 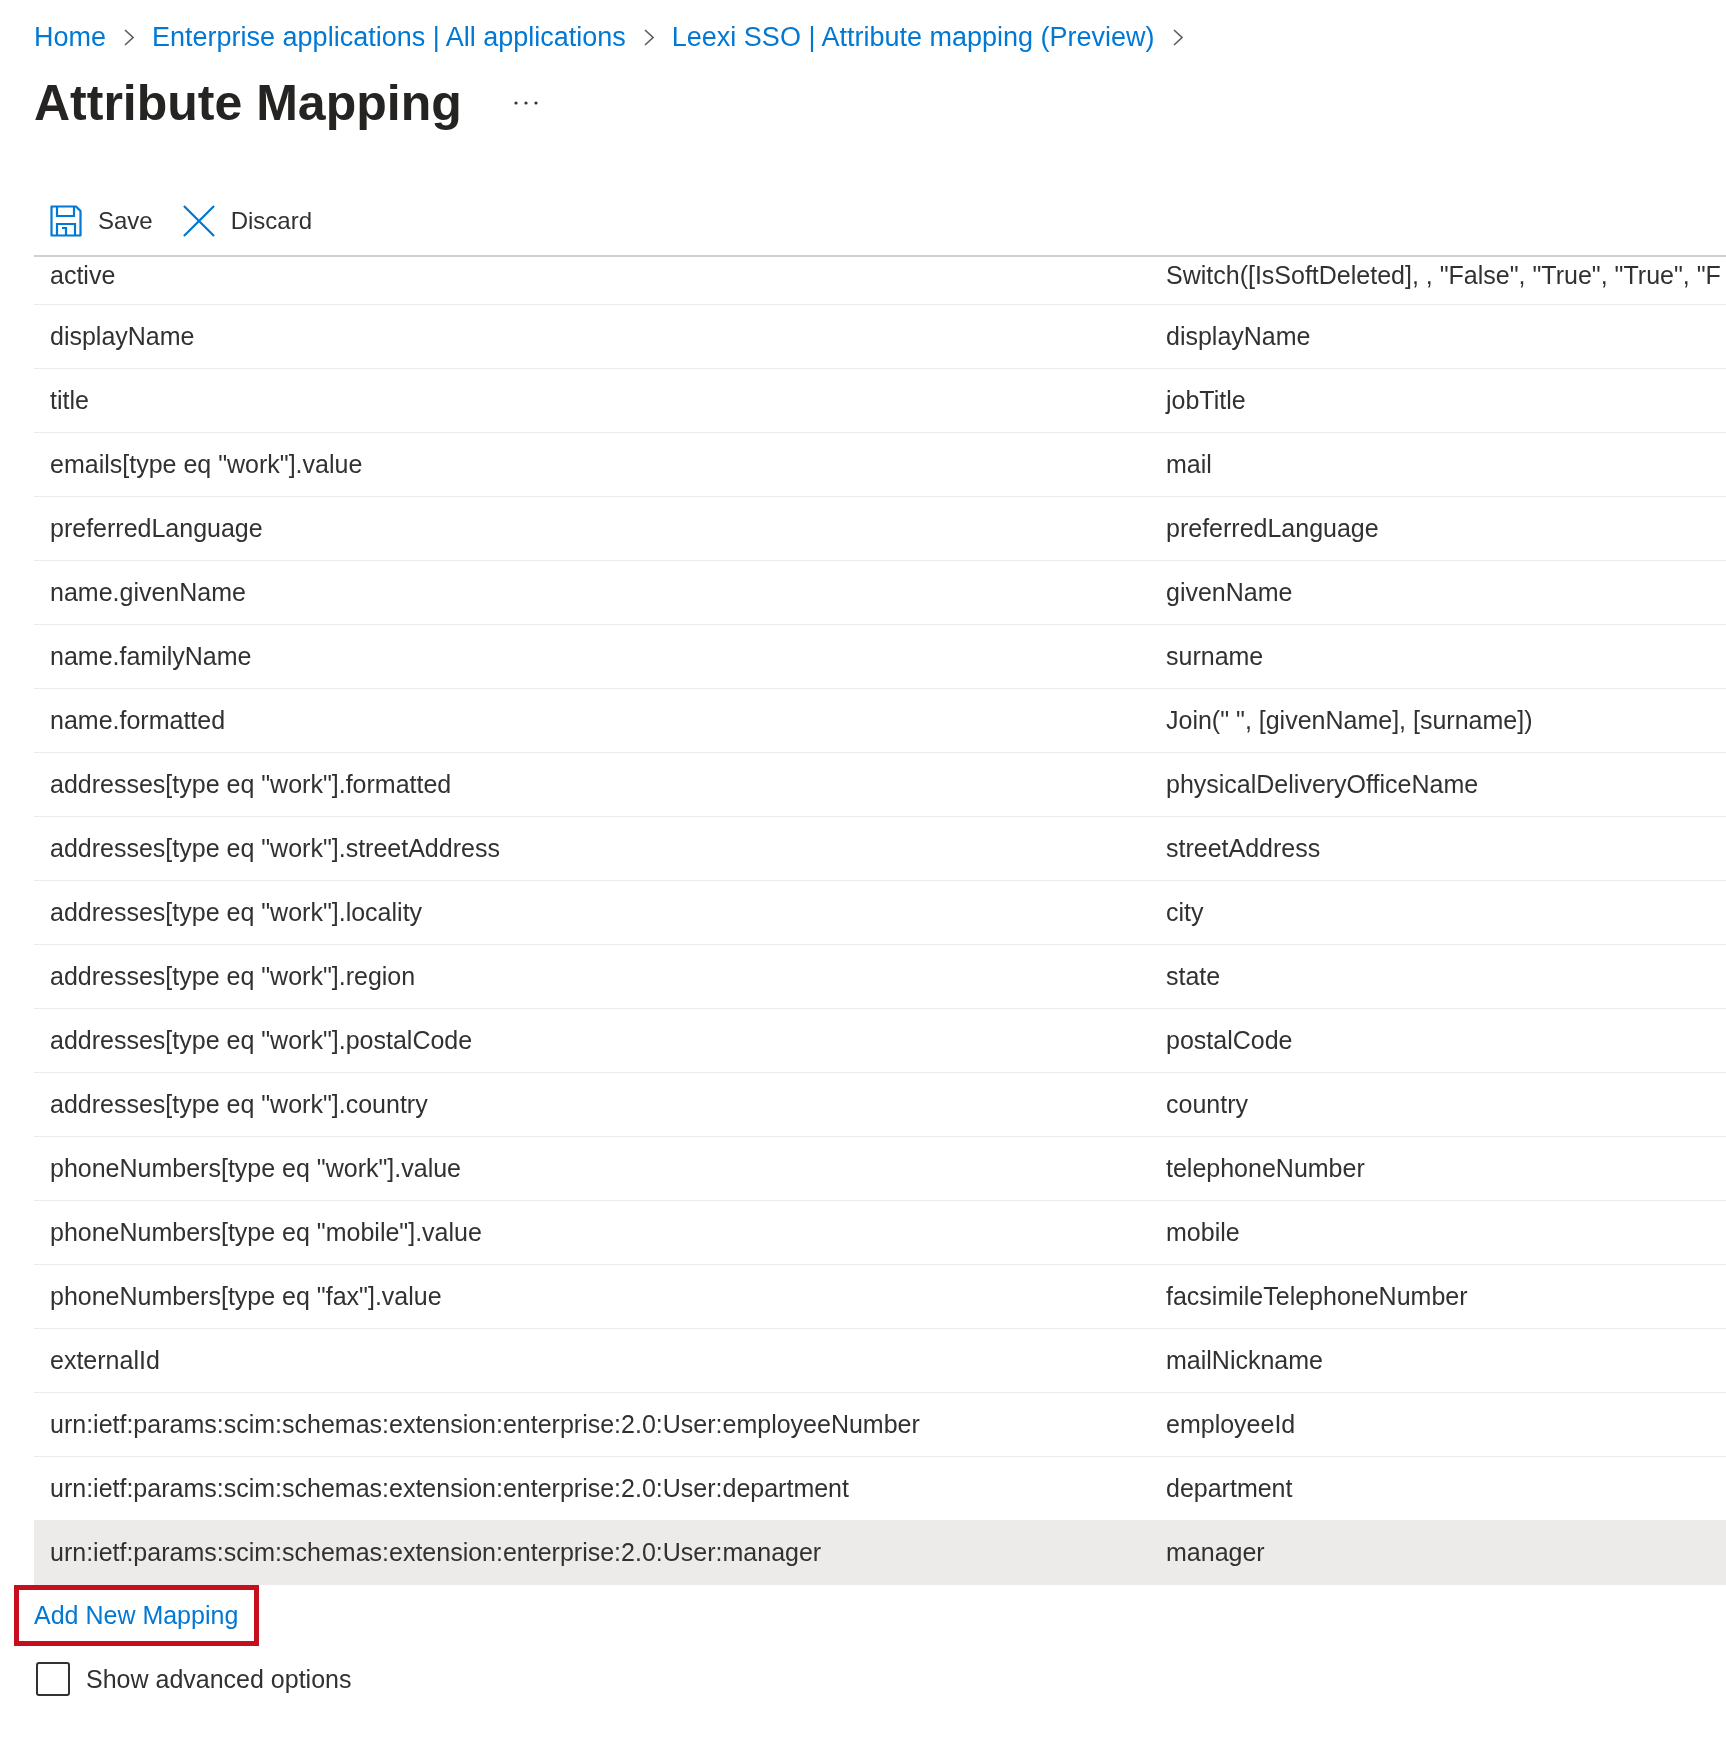 What do you see at coordinates (485, 1424) in the screenshot?
I see `table-cell: urn:ietf:params:scim:schemas:extension:enterprise:2.0:User:employeeNumber` at bounding box center [485, 1424].